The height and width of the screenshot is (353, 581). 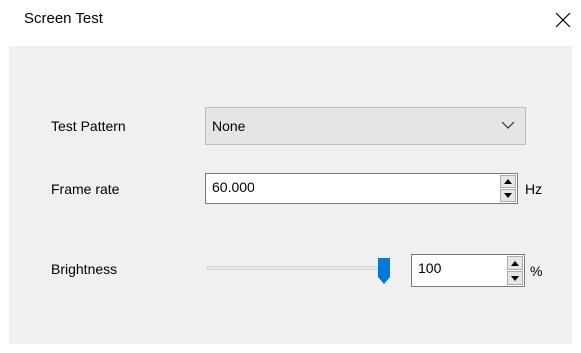 I want to click on close-icon, so click(x=563, y=20).